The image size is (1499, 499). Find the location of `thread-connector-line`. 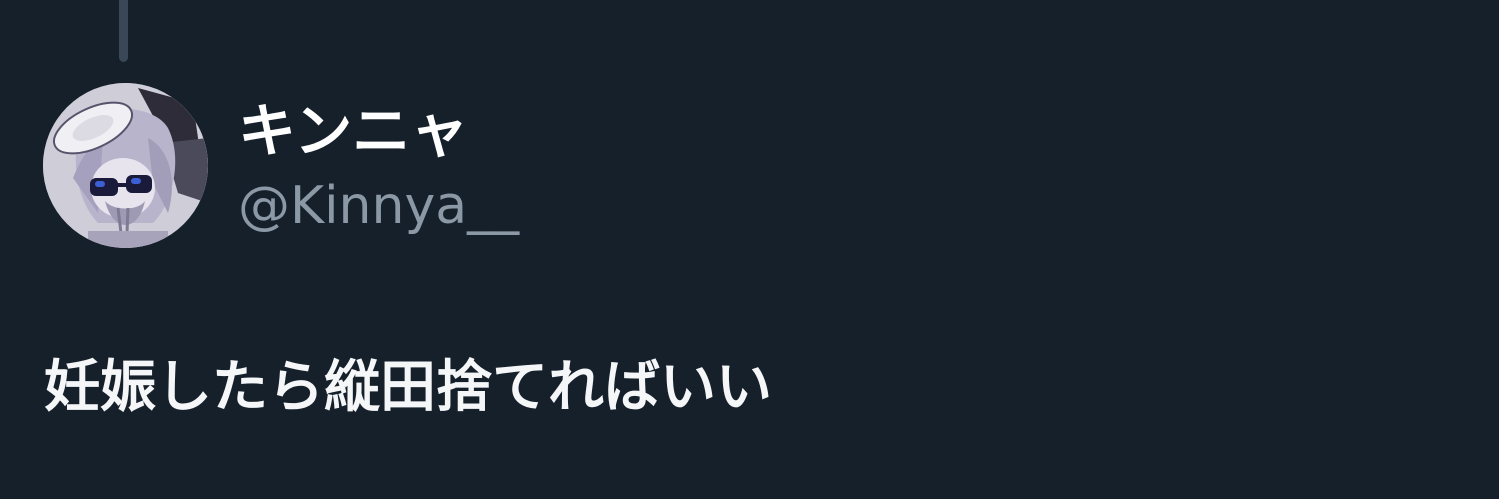

thread-connector-line is located at coordinates (123, 31).